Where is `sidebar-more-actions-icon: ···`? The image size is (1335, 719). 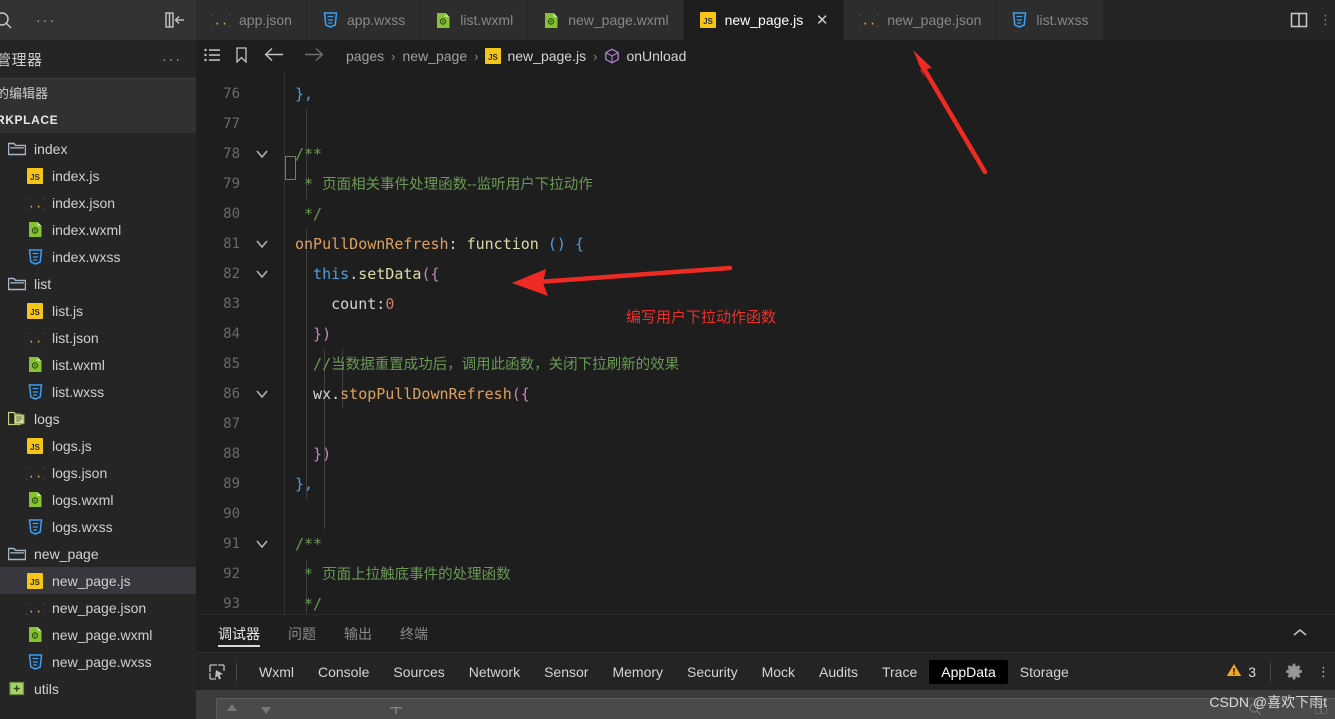
sidebar-more-actions-icon: ··· is located at coordinates (46, 20).